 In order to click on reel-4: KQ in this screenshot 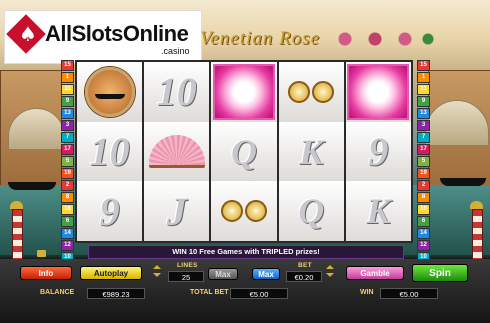, I will do `click(312, 152)`.